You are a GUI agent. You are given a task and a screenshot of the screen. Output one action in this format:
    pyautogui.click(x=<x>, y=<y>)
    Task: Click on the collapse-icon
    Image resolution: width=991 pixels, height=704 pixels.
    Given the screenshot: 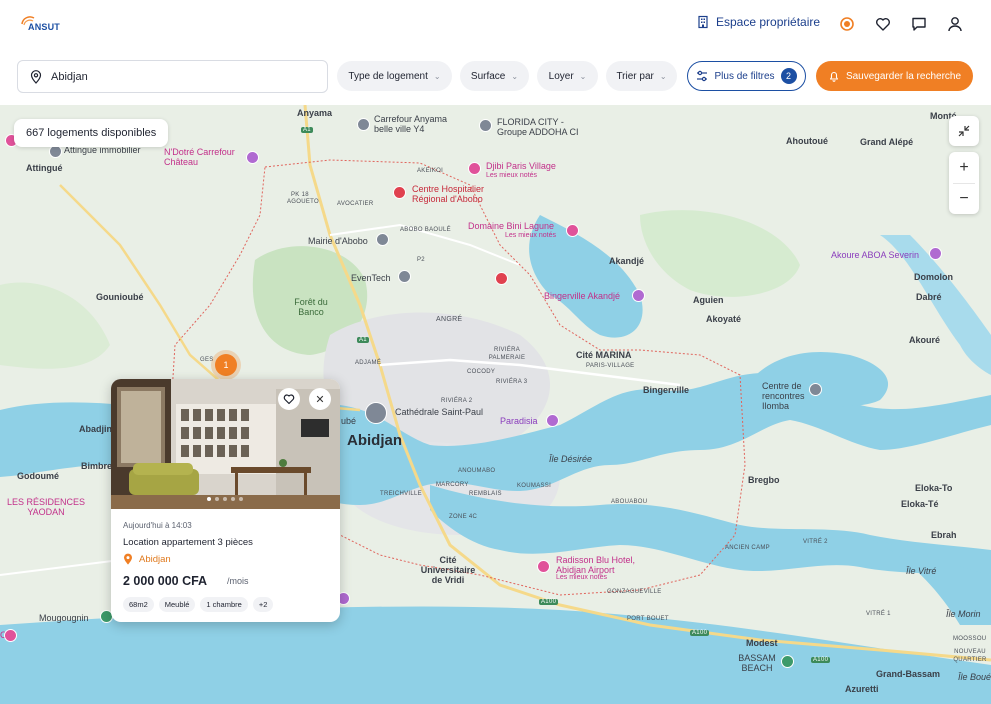 What is the action you would take?
    pyautogui.click(x=964, y=131)
    